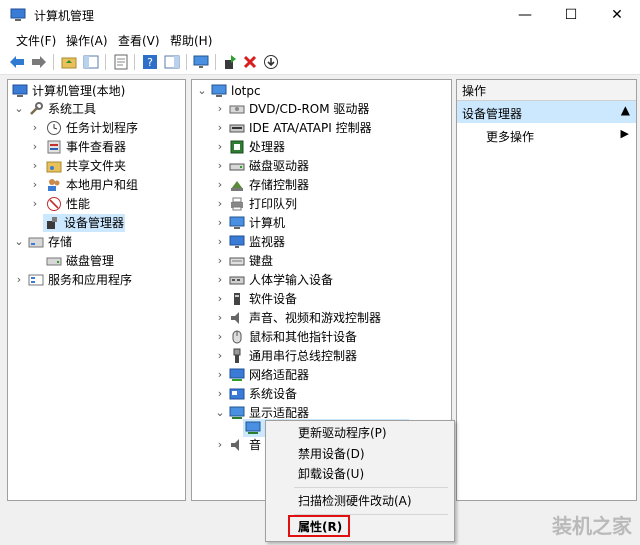 The height and width of the screenshot is (545, 640). I want to click on menu-disable-device: 禁用设备(D), so click(331, 454).